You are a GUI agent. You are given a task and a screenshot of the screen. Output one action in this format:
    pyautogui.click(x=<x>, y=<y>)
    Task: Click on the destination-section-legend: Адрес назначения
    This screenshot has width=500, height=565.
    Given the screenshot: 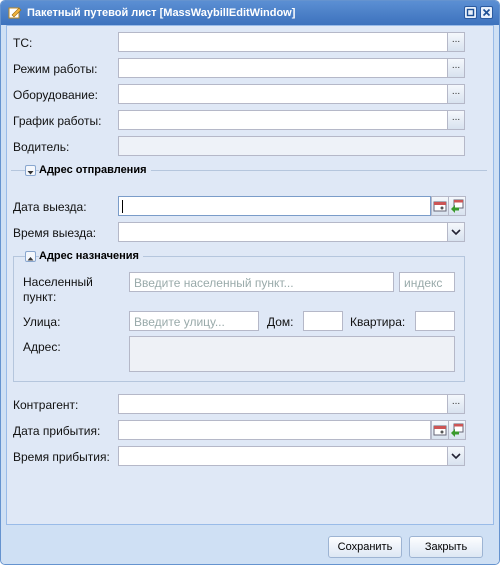 What is the action you would take?
    pyautogui.click(x=91, y=256)
    